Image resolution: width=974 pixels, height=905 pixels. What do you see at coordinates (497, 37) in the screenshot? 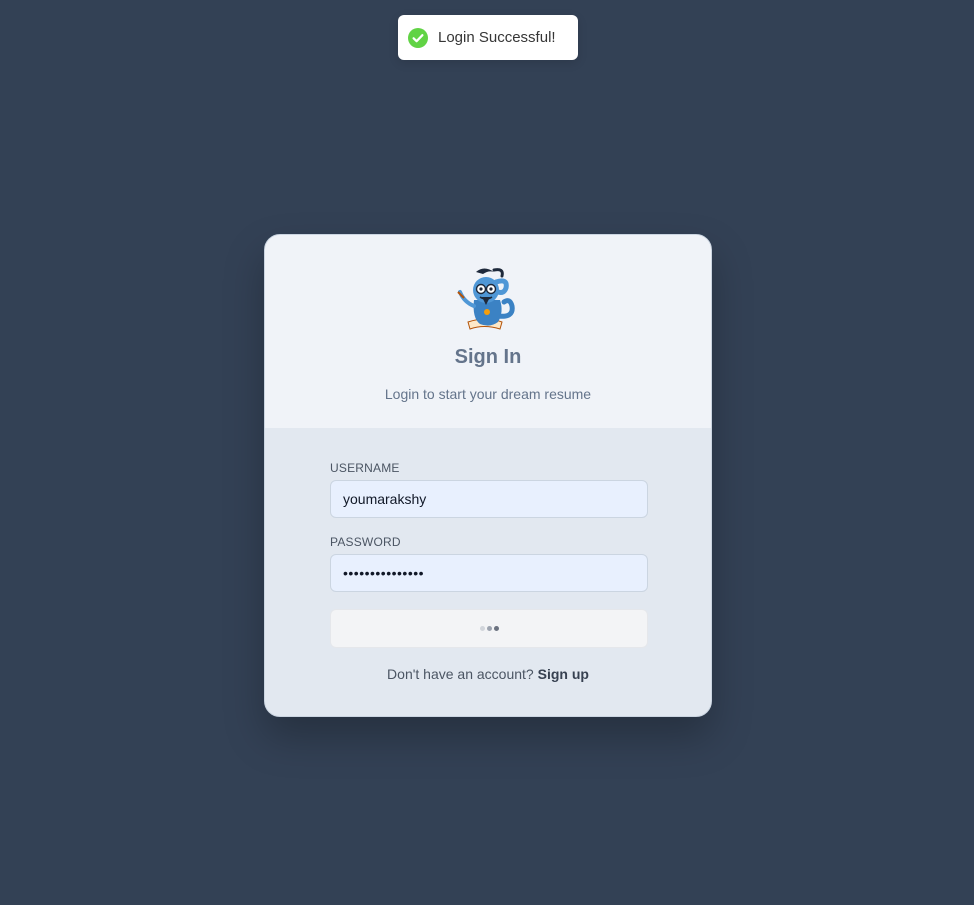
I see `toast-message: Login Successful!` at bounding box center [497, 37].